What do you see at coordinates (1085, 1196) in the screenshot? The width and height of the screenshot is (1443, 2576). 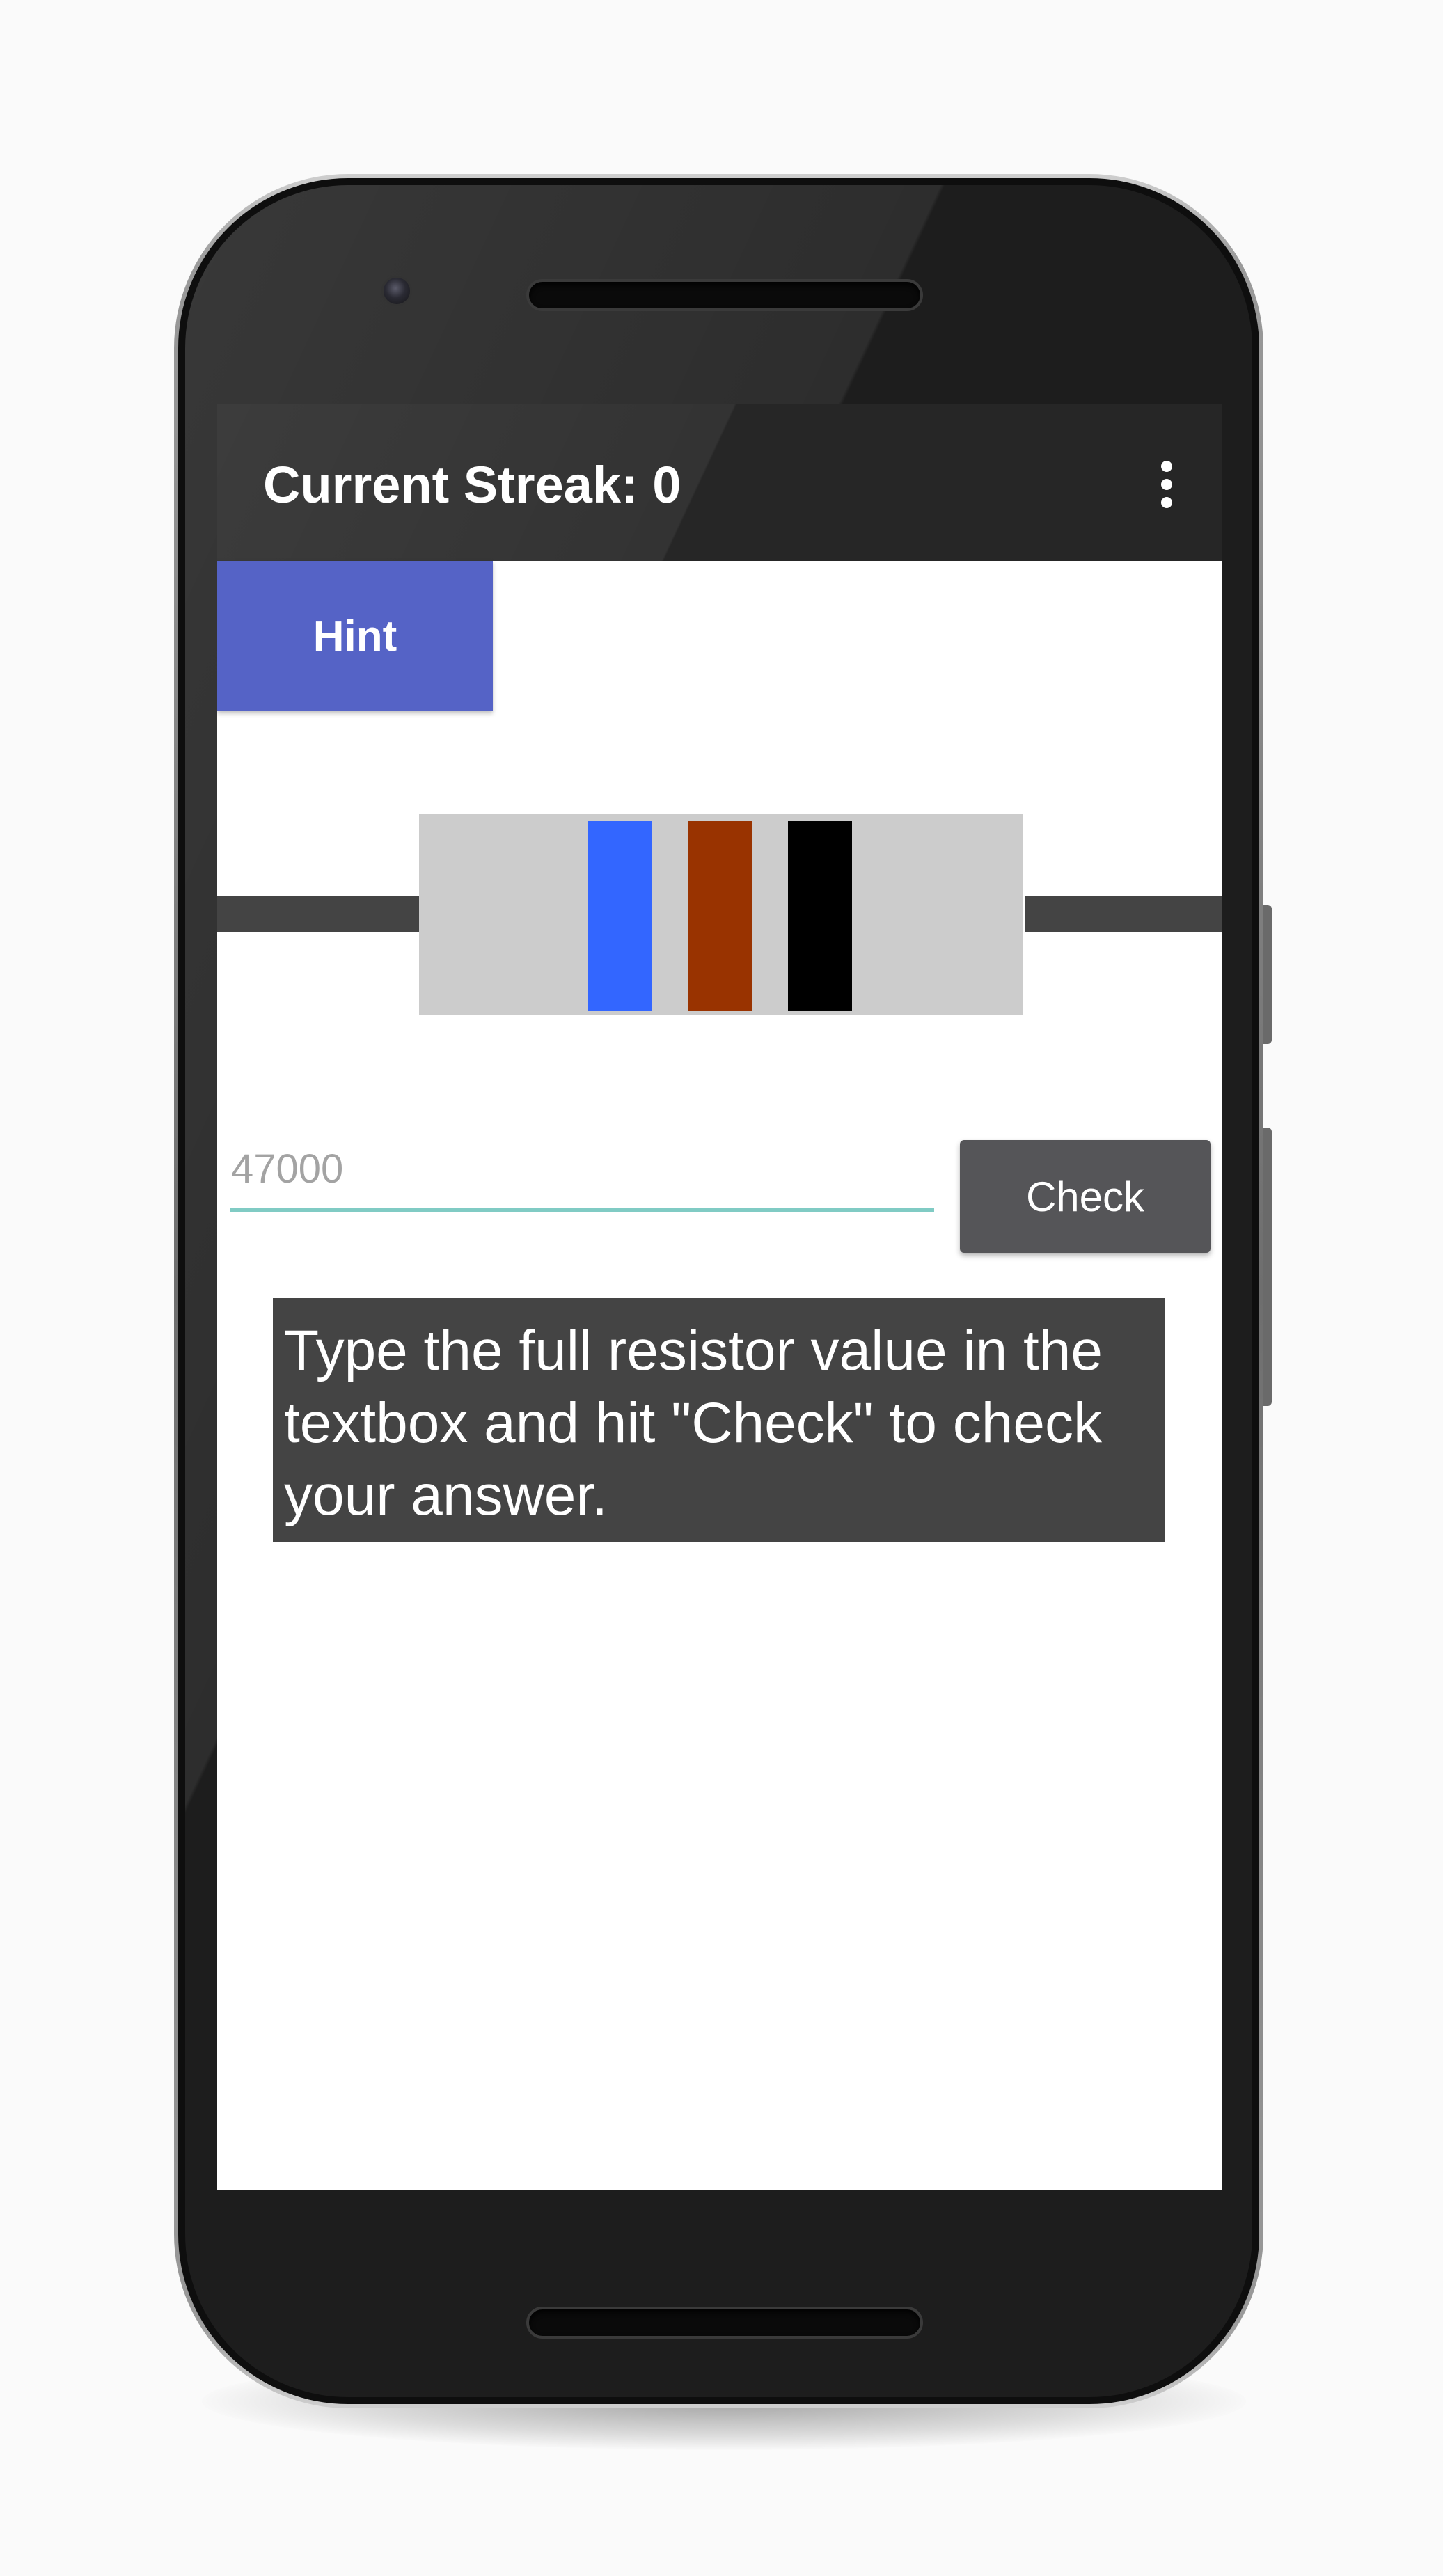 I see `check-button: Check` at bounding box center [1085, 1196].